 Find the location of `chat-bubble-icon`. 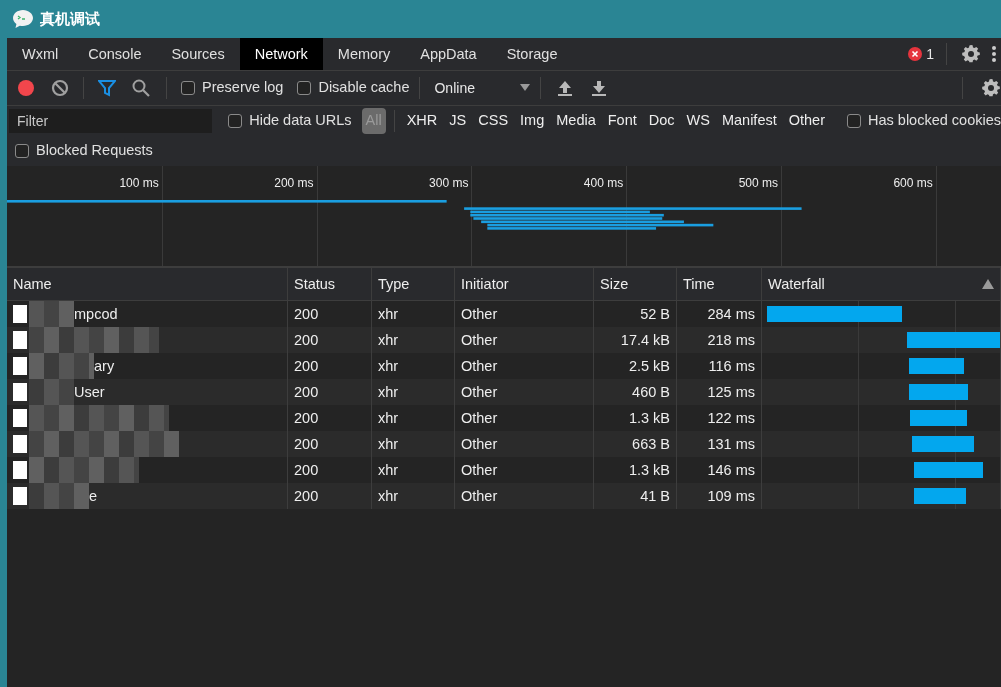

chat-bubble-icon is located at coordinates (23, 19).